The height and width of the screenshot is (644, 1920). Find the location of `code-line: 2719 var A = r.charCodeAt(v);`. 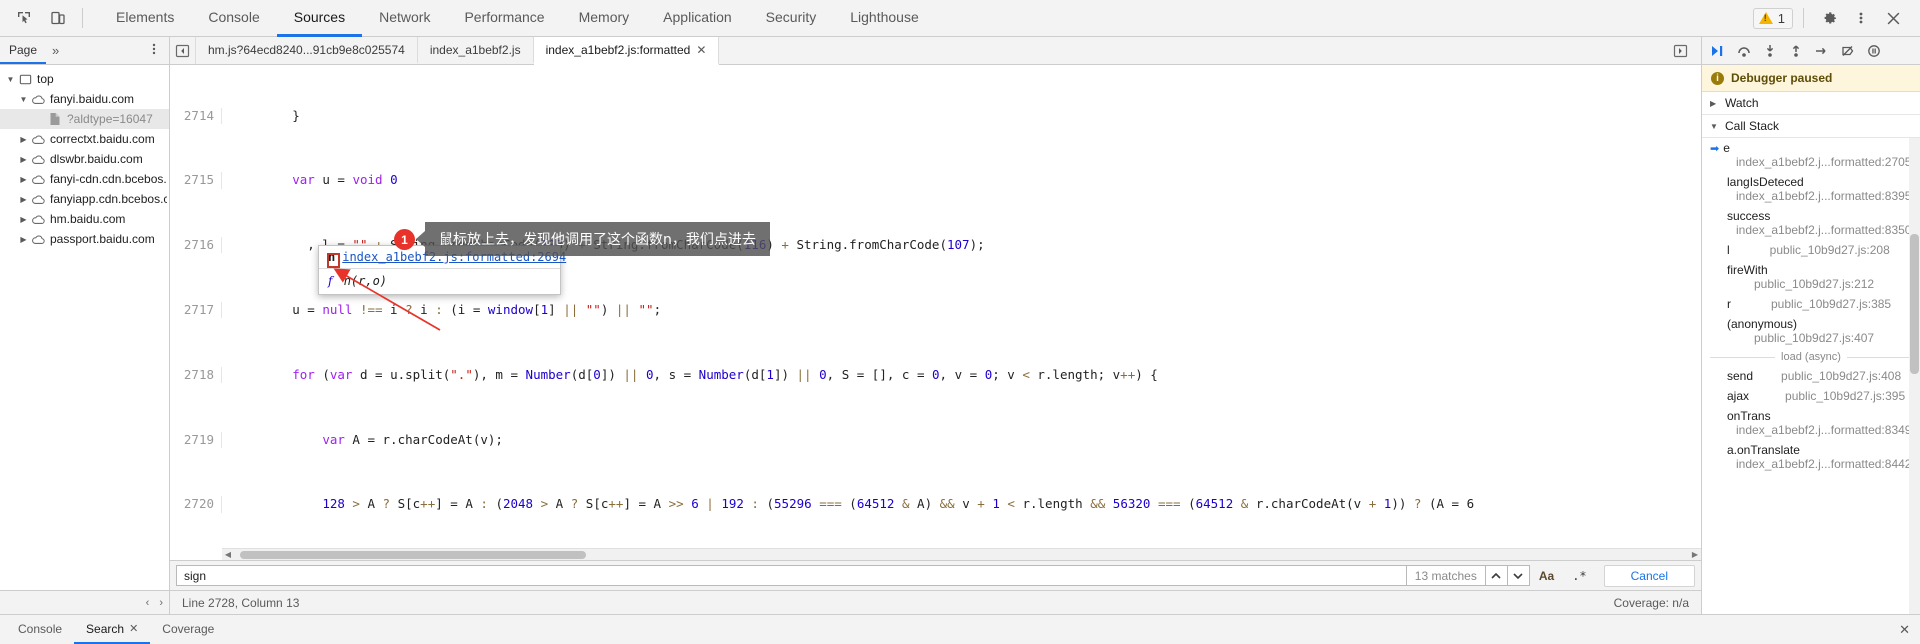

code-line: 2719 var A = r.charCodeAt(v); is located at coordinates (935, 439).